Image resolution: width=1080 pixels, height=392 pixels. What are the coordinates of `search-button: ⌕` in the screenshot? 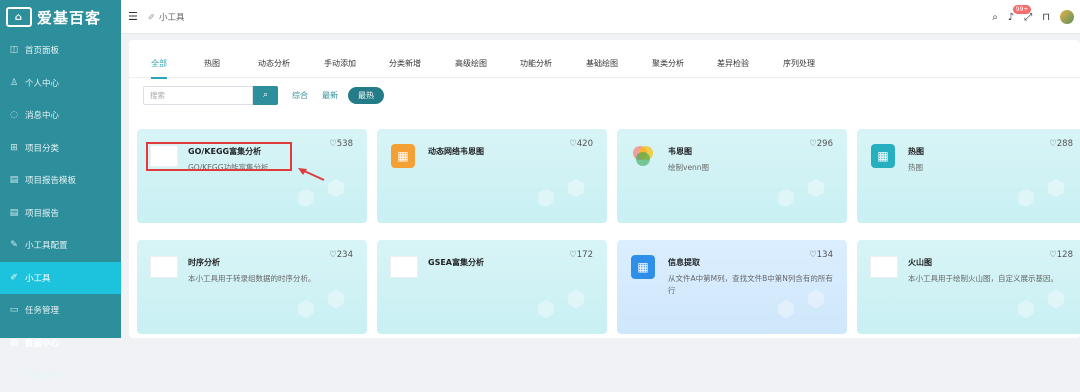 It's located at (265, 95).